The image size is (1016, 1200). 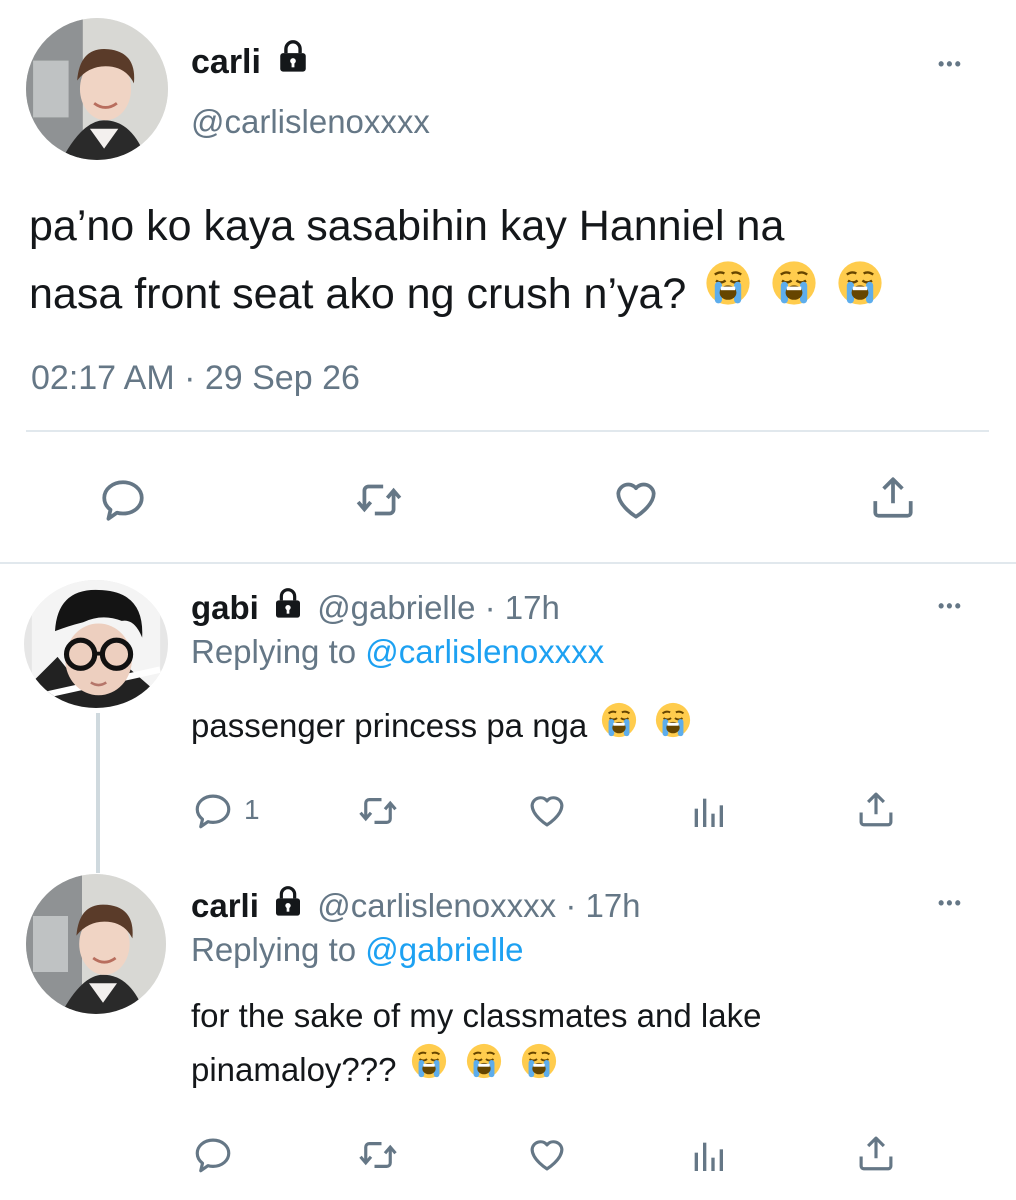 What do you see at coordinates (225, 607) in the screenshot?
I see `reply-display-name: gabi` at bounding box center [225, 607].